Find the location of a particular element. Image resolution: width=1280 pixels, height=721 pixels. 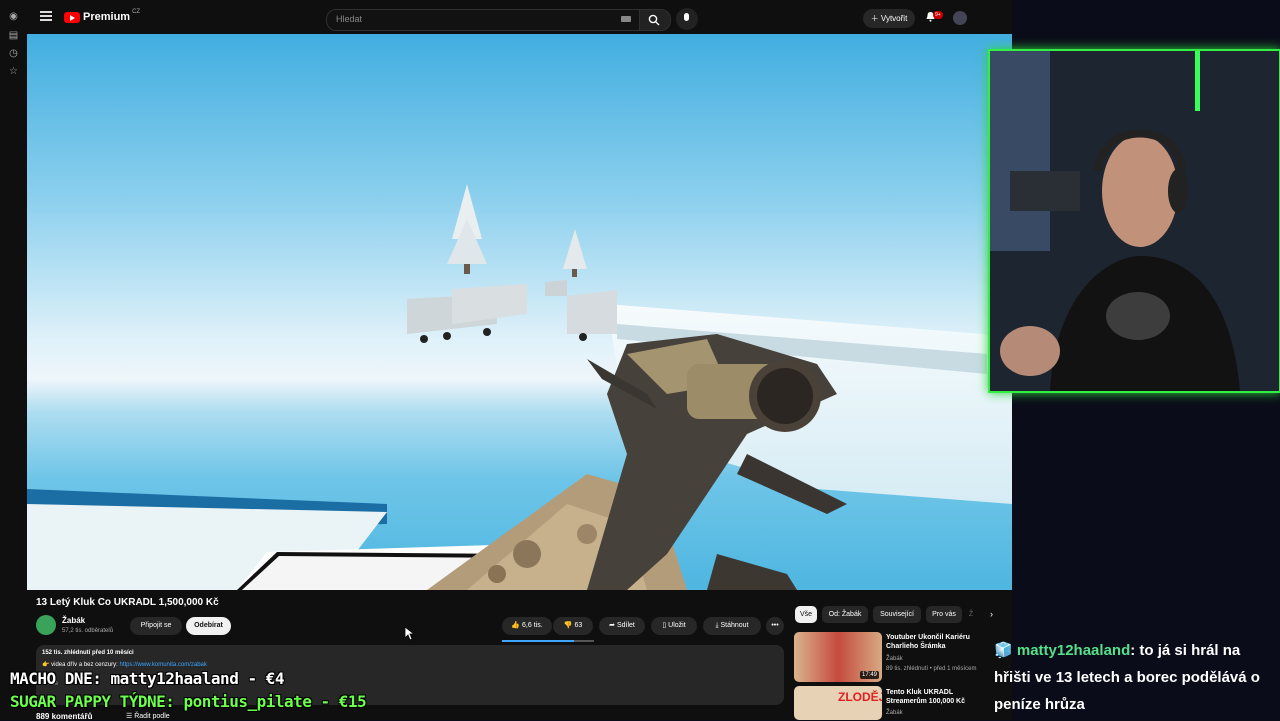

video-stats: 152 tis. zhlédnutí před 10 měsíci is located at coordinates (88, 653).